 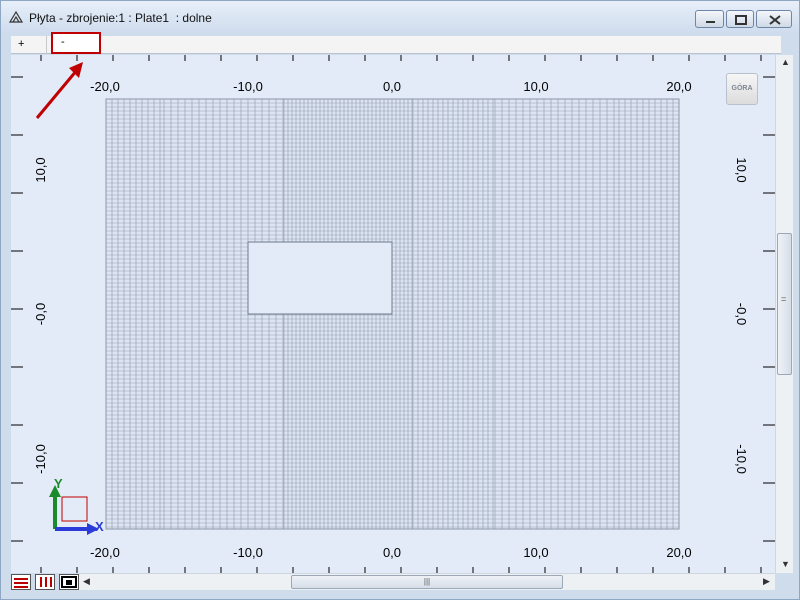 I want to click on vertical-grip: =, so click(x=784, y=299).